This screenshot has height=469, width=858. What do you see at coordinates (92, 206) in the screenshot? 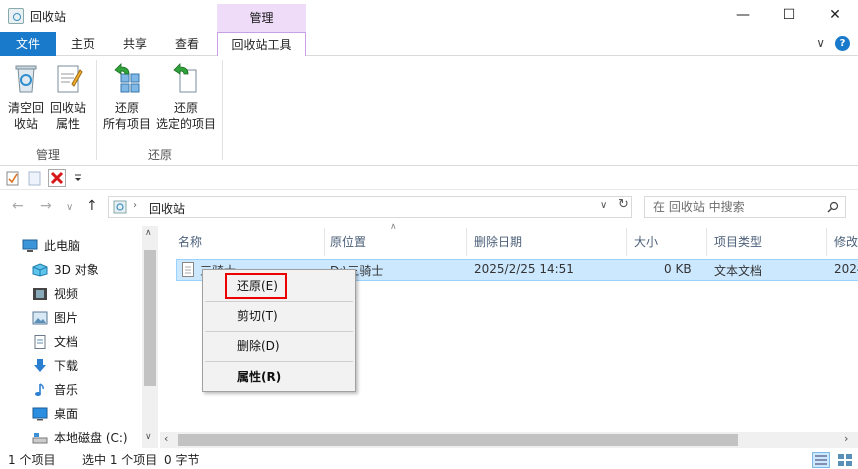
I see `up-arrow-icon: ↑` at bounding box center [92, 206].